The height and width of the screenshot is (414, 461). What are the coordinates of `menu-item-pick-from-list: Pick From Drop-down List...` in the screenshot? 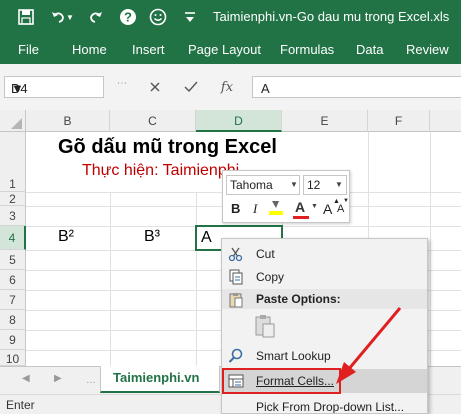 It's located at (324, 405).